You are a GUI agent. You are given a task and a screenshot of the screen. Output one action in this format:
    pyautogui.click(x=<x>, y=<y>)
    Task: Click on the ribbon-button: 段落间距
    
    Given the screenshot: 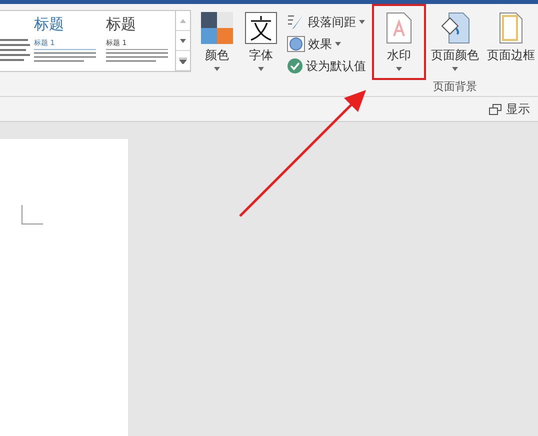 What is the action you would take?
    pyautogui.click(x=326, y=22)
    